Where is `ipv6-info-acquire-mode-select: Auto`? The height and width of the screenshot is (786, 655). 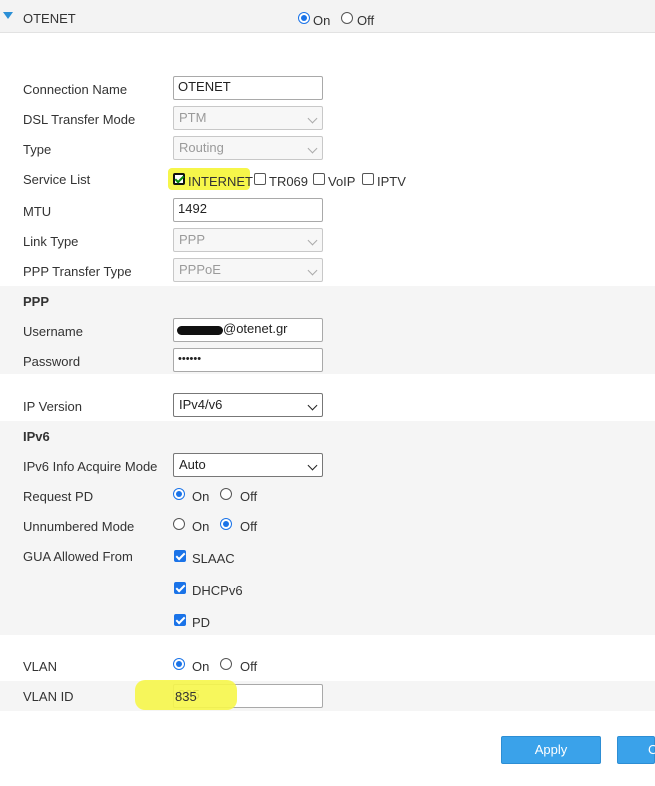
ipv6-info-acquire-mode-select: Auto is located at coordinates (248, 465).